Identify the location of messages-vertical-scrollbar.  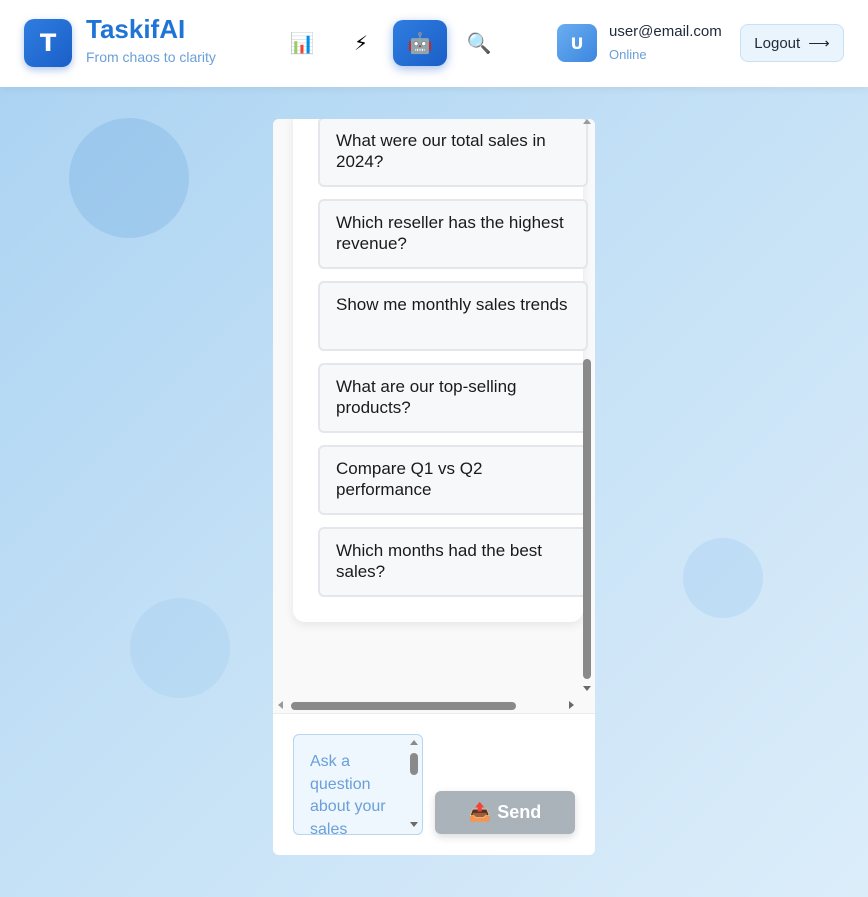
(587, 406).